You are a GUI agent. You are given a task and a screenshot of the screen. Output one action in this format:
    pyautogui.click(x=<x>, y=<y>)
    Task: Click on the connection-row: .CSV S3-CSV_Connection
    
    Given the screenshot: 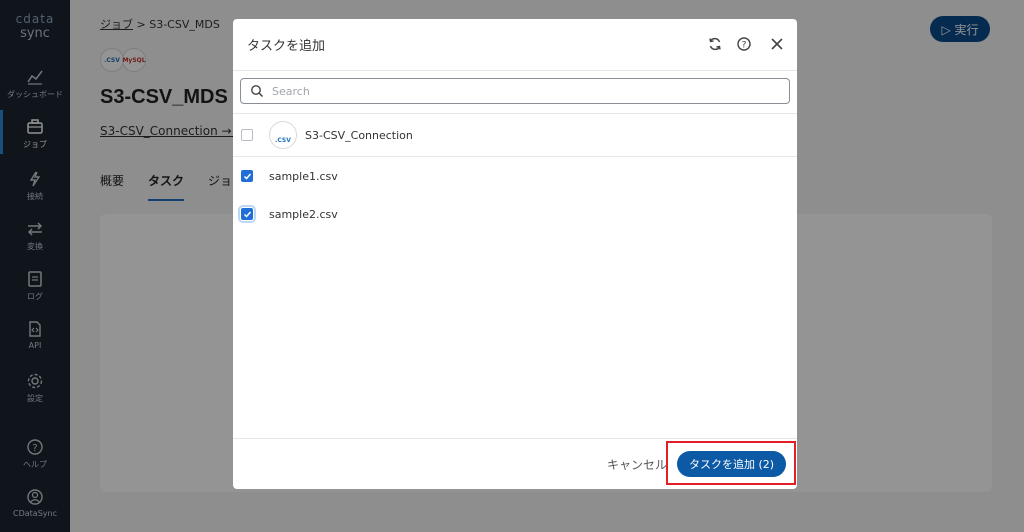 What is the action you would take?
    pyautogui.click(x=515, y=135)
    